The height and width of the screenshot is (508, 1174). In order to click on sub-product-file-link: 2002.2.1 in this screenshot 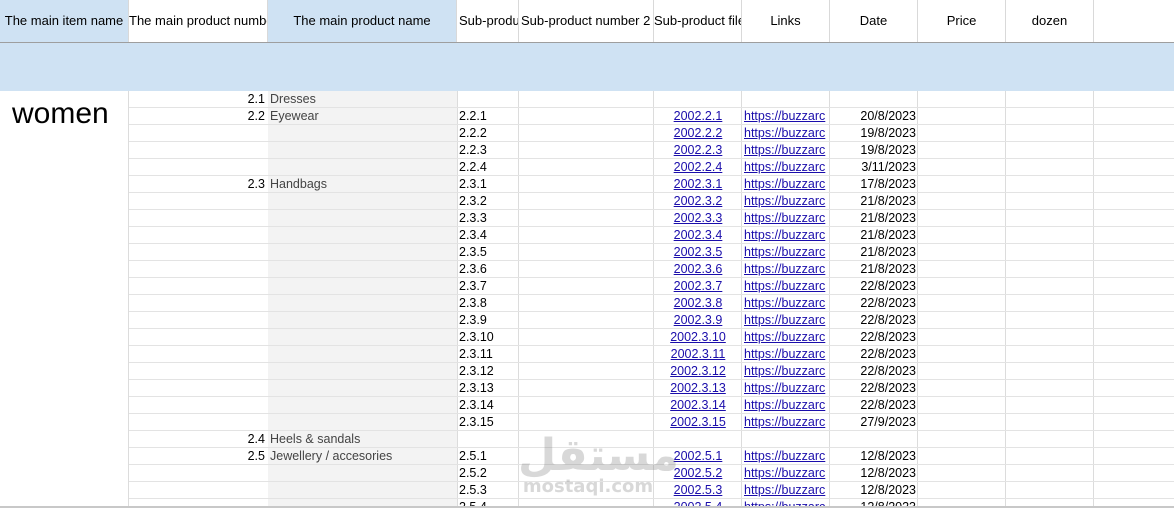, I will do `click(698, 116)`.